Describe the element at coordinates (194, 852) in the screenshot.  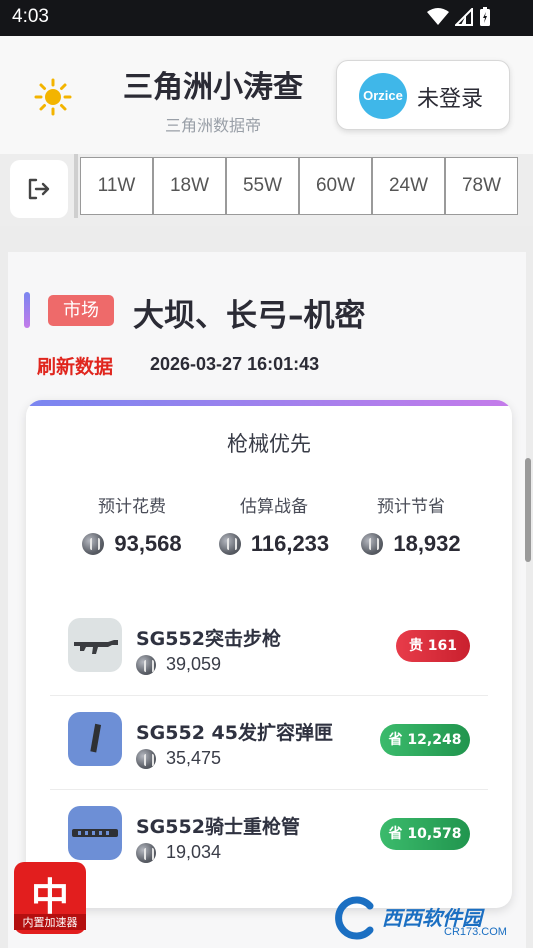
I see `item-price-value: 19,034` at that location.